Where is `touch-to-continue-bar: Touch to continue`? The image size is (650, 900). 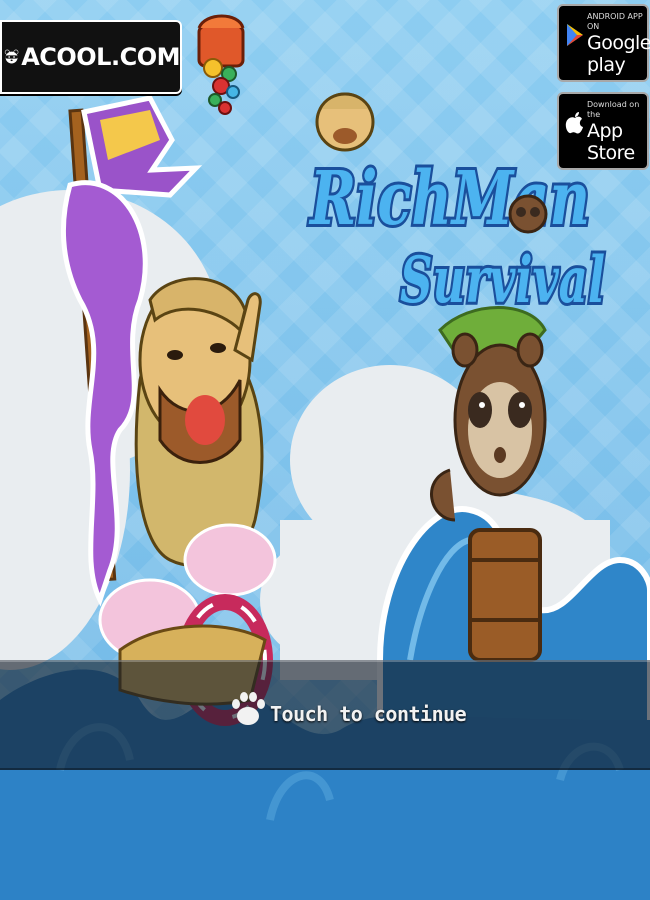 touch-to-continue-bar: Touch to continue is located at coordinates (325, 715).